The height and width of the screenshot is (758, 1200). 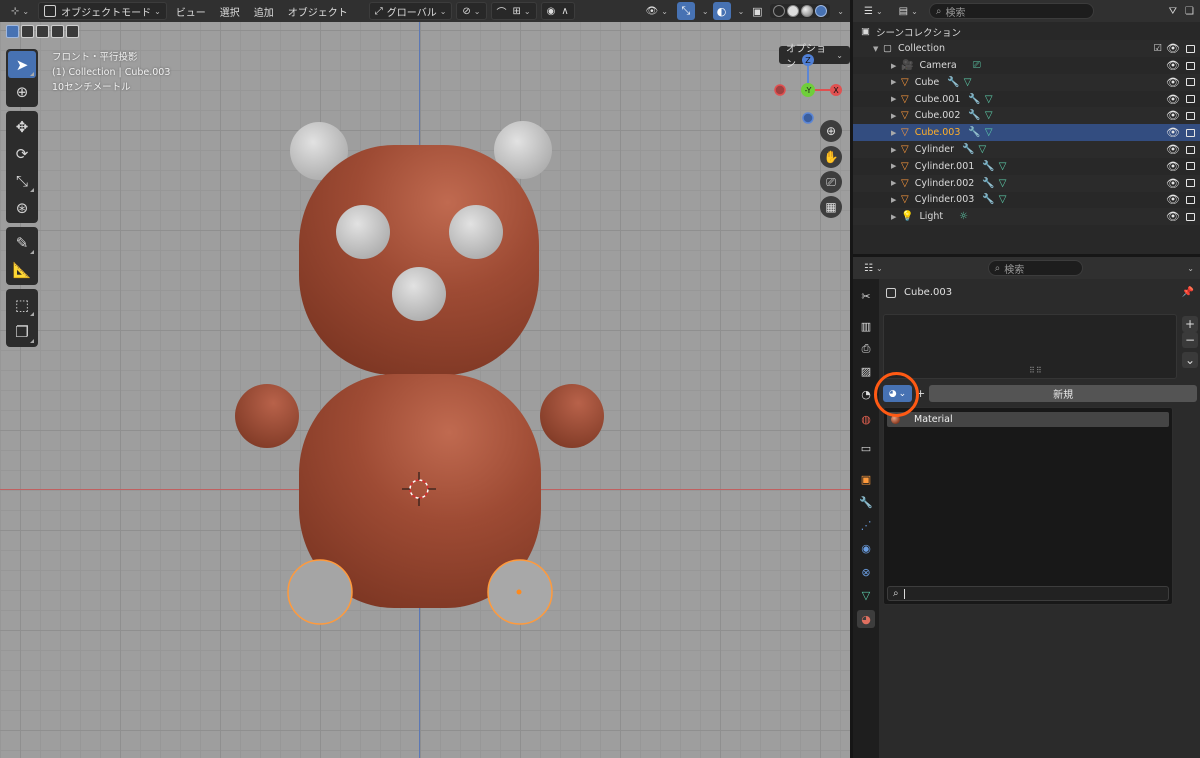 I want to click on tab-modifiers: 🔧, so click(x=866, y=502).